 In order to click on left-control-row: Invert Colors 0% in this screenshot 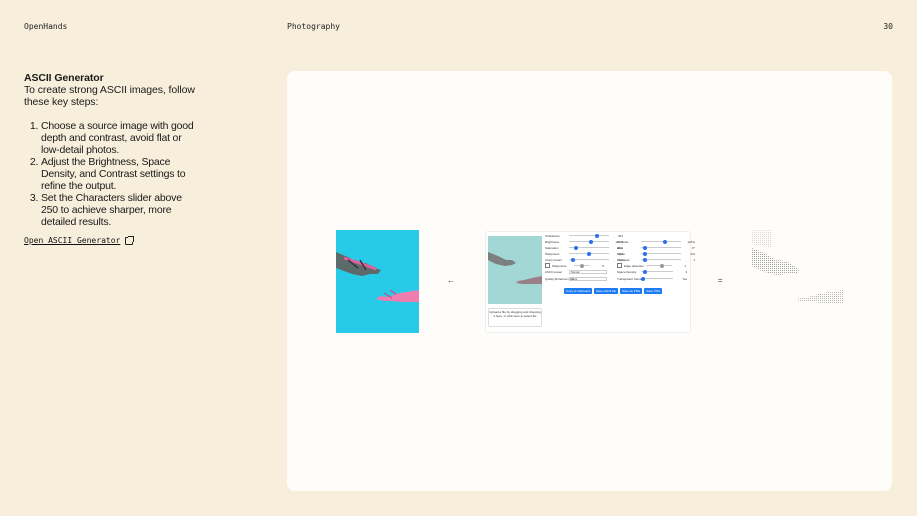, I will do `click(584, 259)`.